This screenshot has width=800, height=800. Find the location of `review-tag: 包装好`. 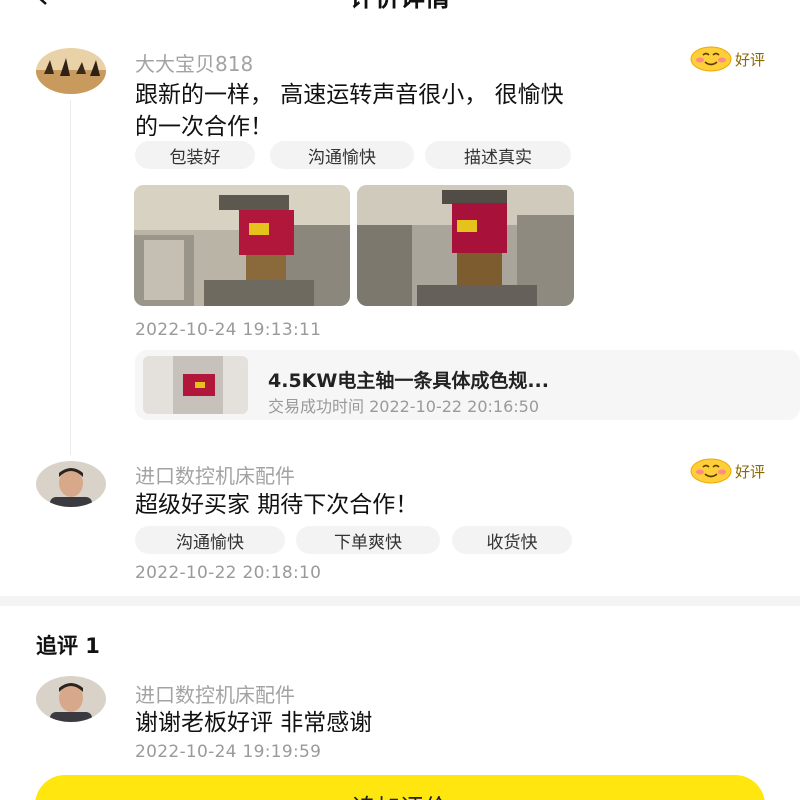

review-tag: 包装好 is located at coordinates (195, 155).